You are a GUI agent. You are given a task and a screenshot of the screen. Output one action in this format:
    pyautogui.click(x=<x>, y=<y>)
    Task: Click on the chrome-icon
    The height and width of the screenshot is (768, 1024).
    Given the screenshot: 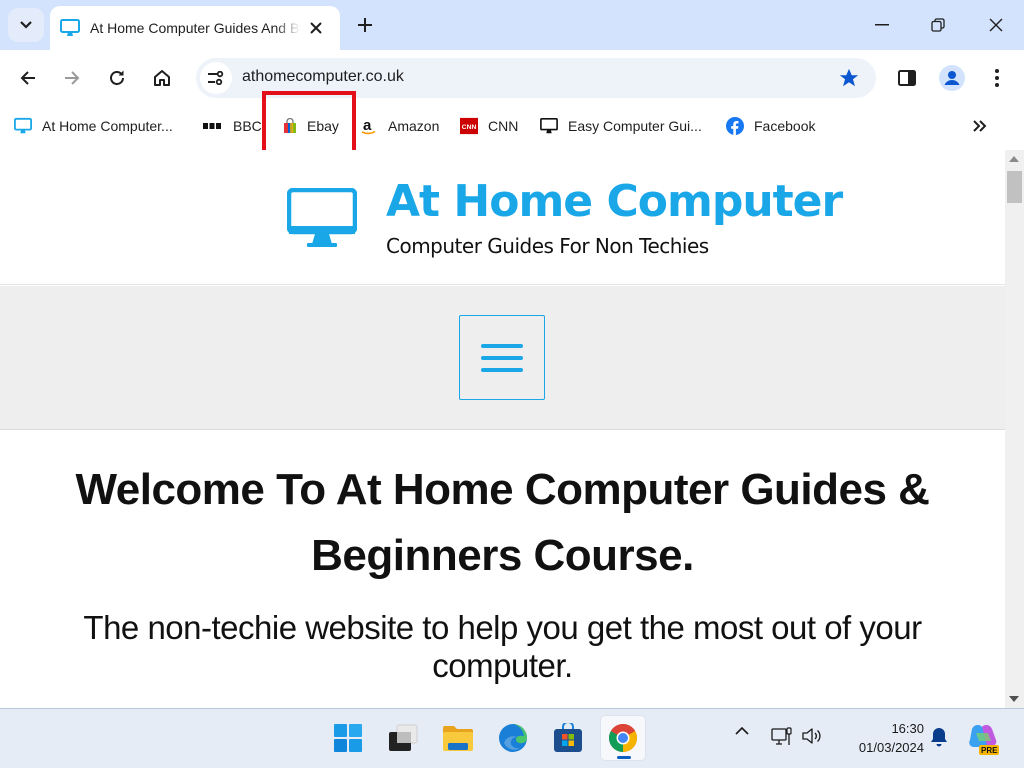 What is the action you would take?
    pyautogui.click(x=623, y=738)
    